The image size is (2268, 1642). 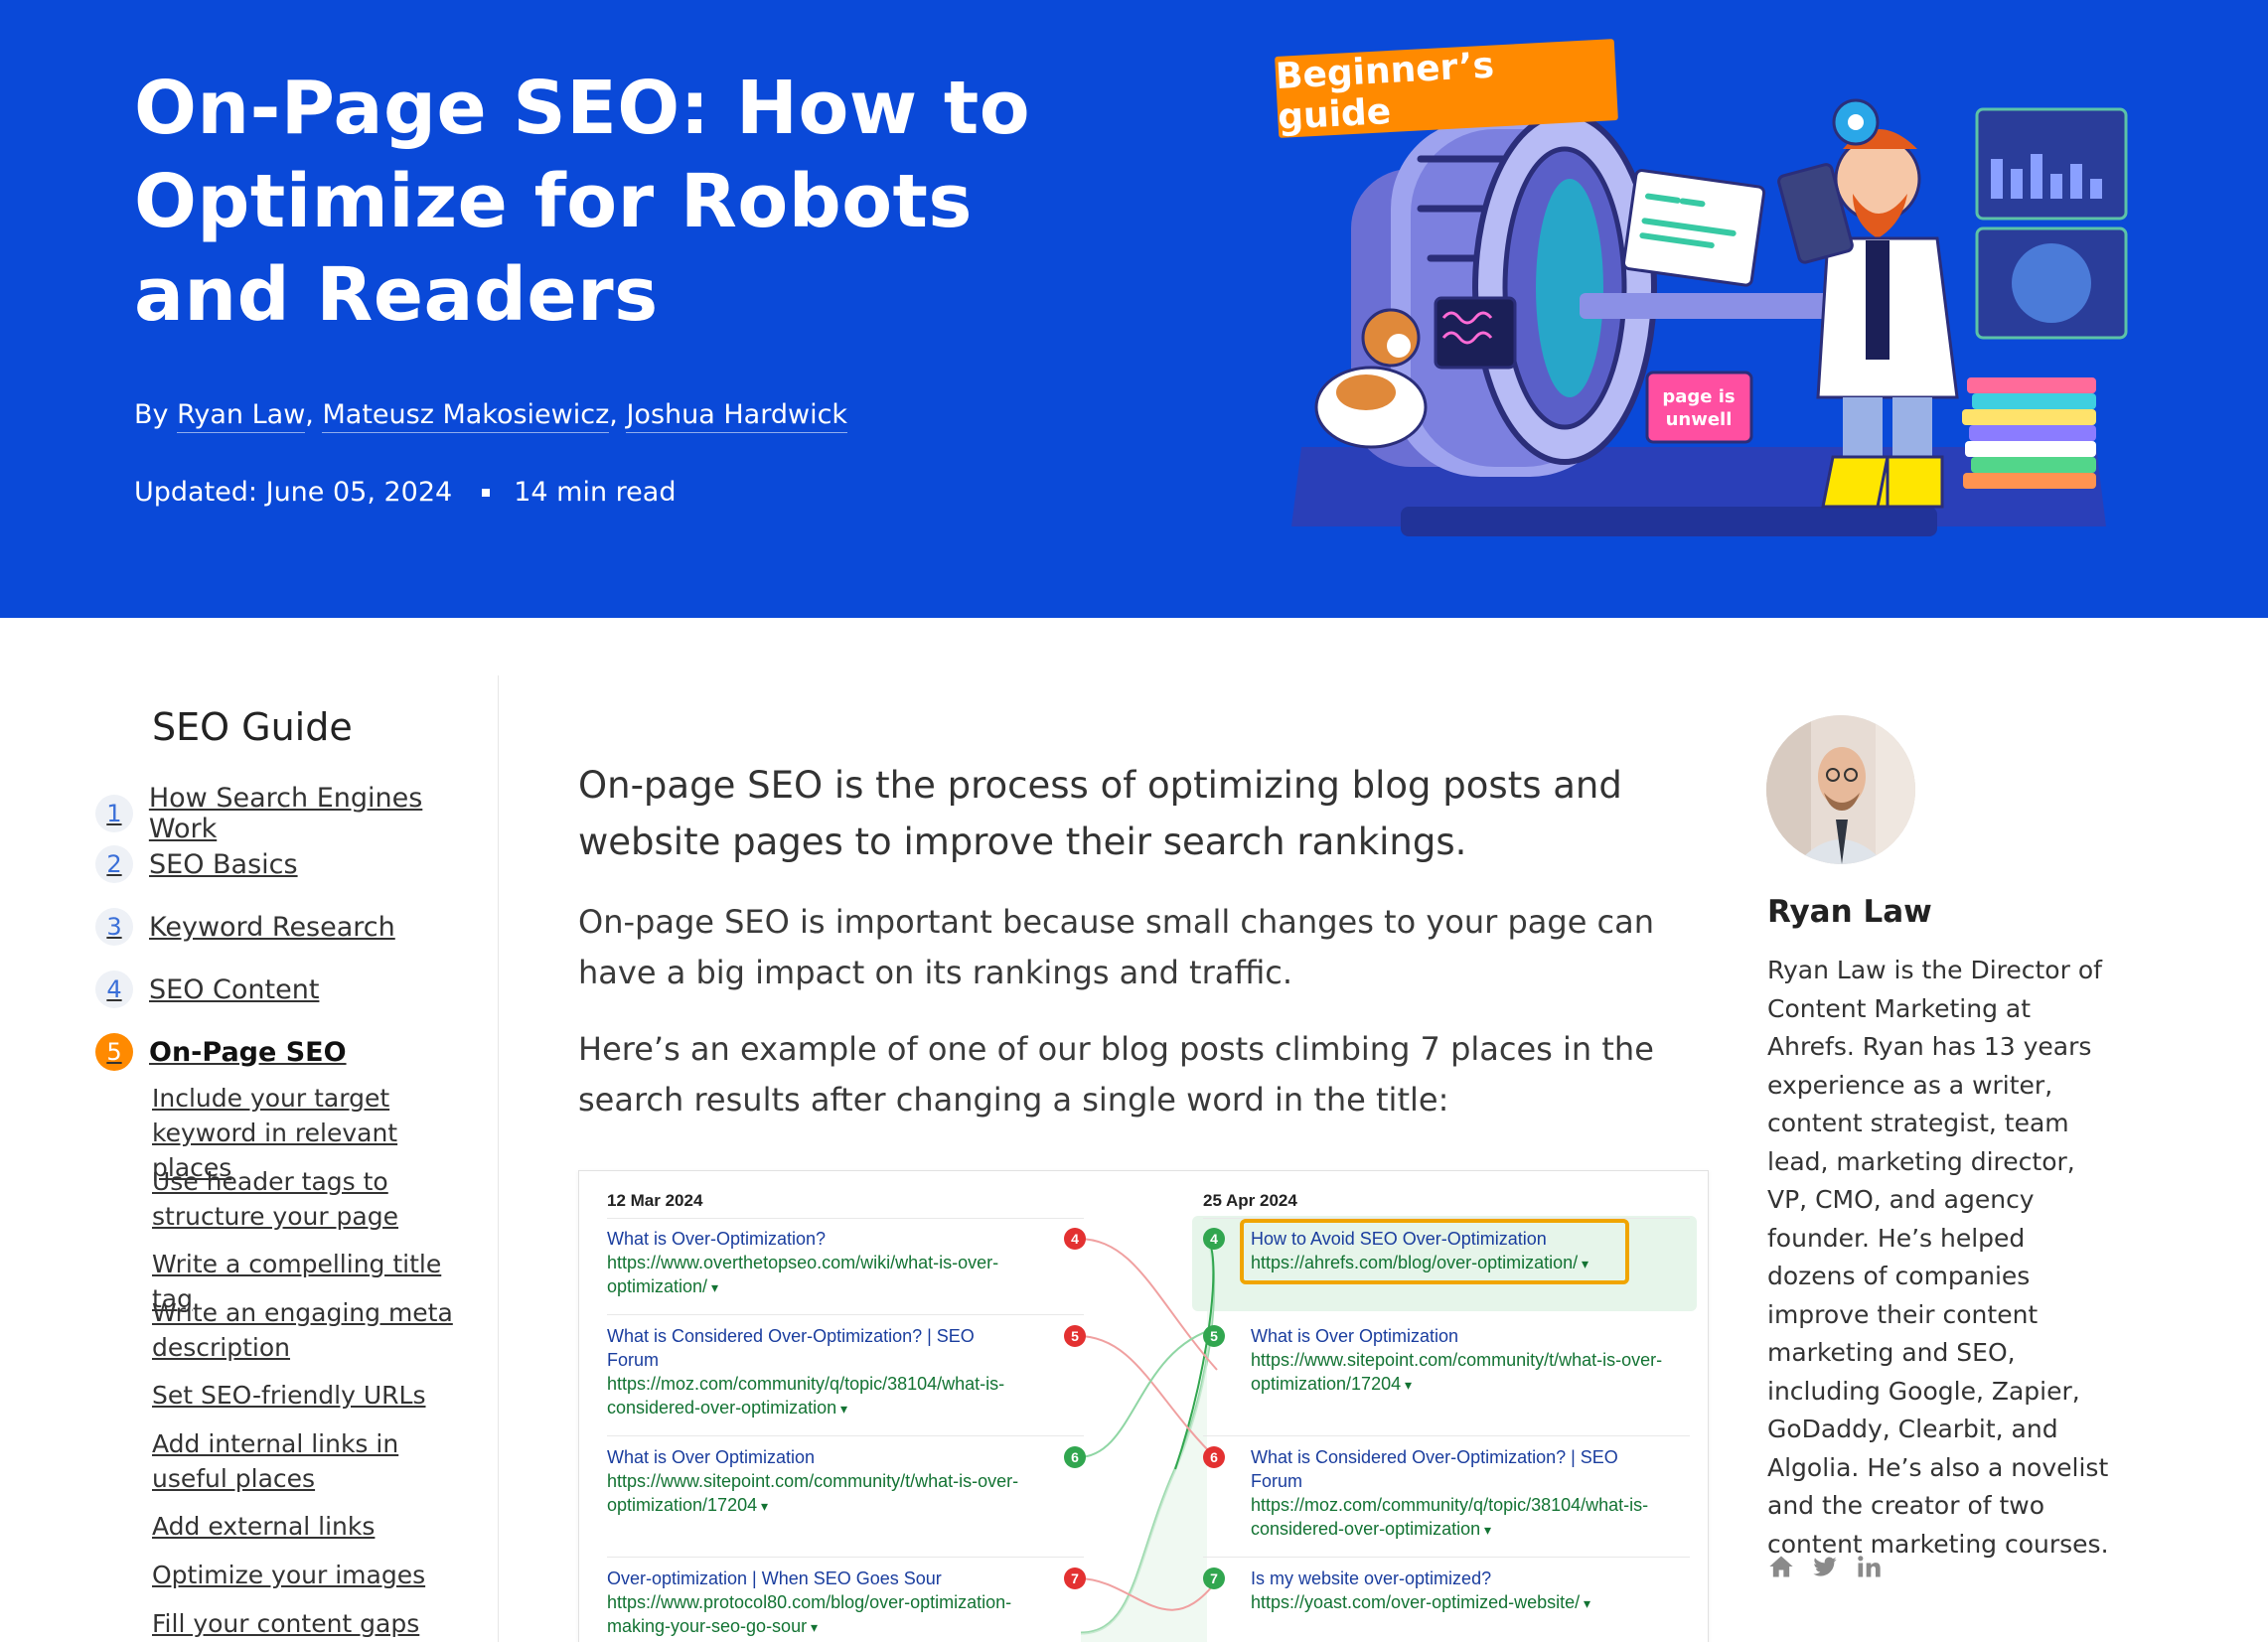 I want to click on author-avatar, so click(x=1840, y=789).